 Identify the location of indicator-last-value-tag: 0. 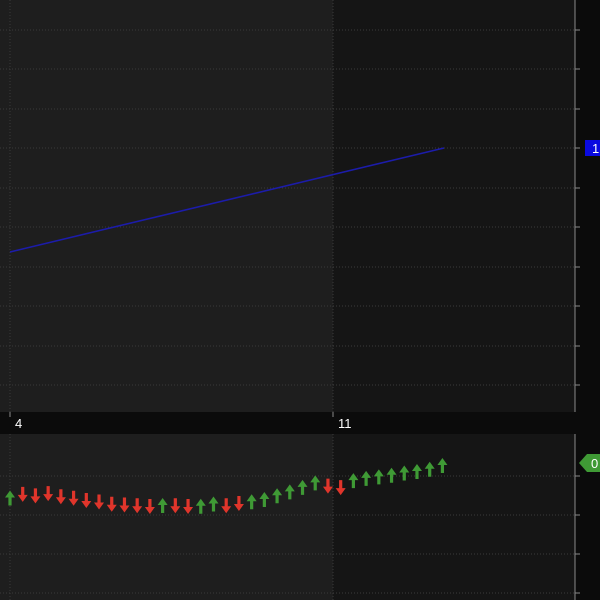
(589, 463).